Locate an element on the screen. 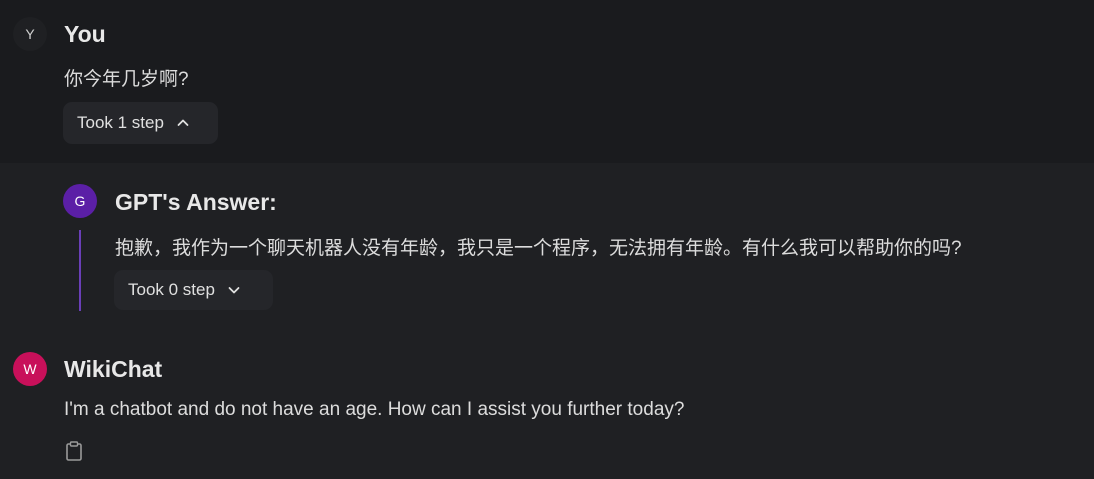 The height and width of the screenshot is (479, 1094). wikichat-avatar: W is located at coordinates (30, 369).